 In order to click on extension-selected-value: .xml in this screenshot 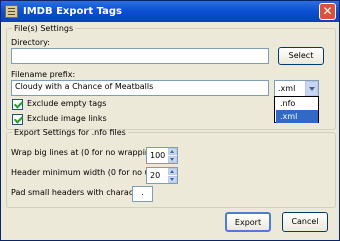, I will do `click(287, 88)`.